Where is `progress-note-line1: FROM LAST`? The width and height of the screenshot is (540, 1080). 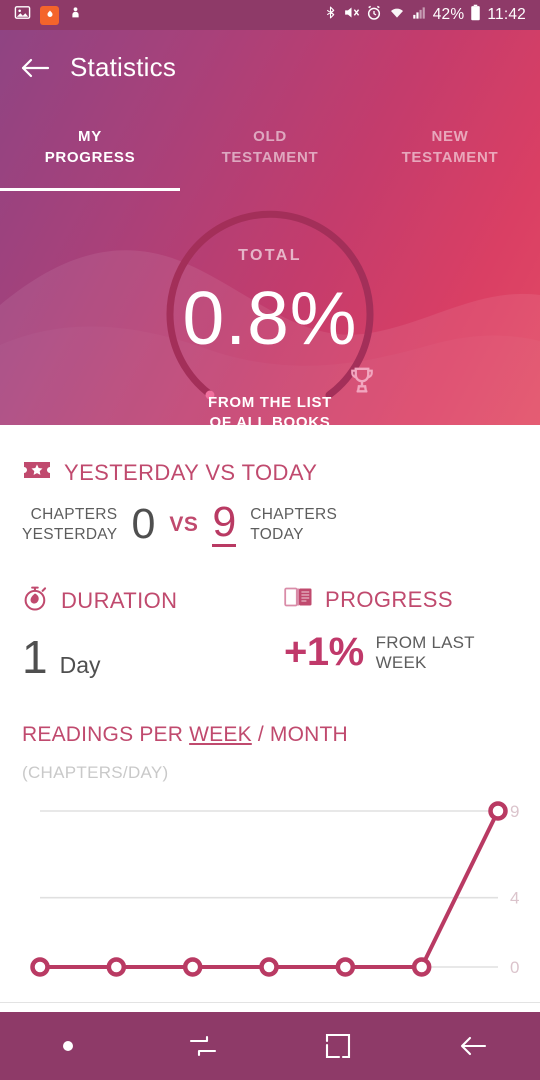
progress-note-line1: FROM LAST is located at coordinates (425, 642).